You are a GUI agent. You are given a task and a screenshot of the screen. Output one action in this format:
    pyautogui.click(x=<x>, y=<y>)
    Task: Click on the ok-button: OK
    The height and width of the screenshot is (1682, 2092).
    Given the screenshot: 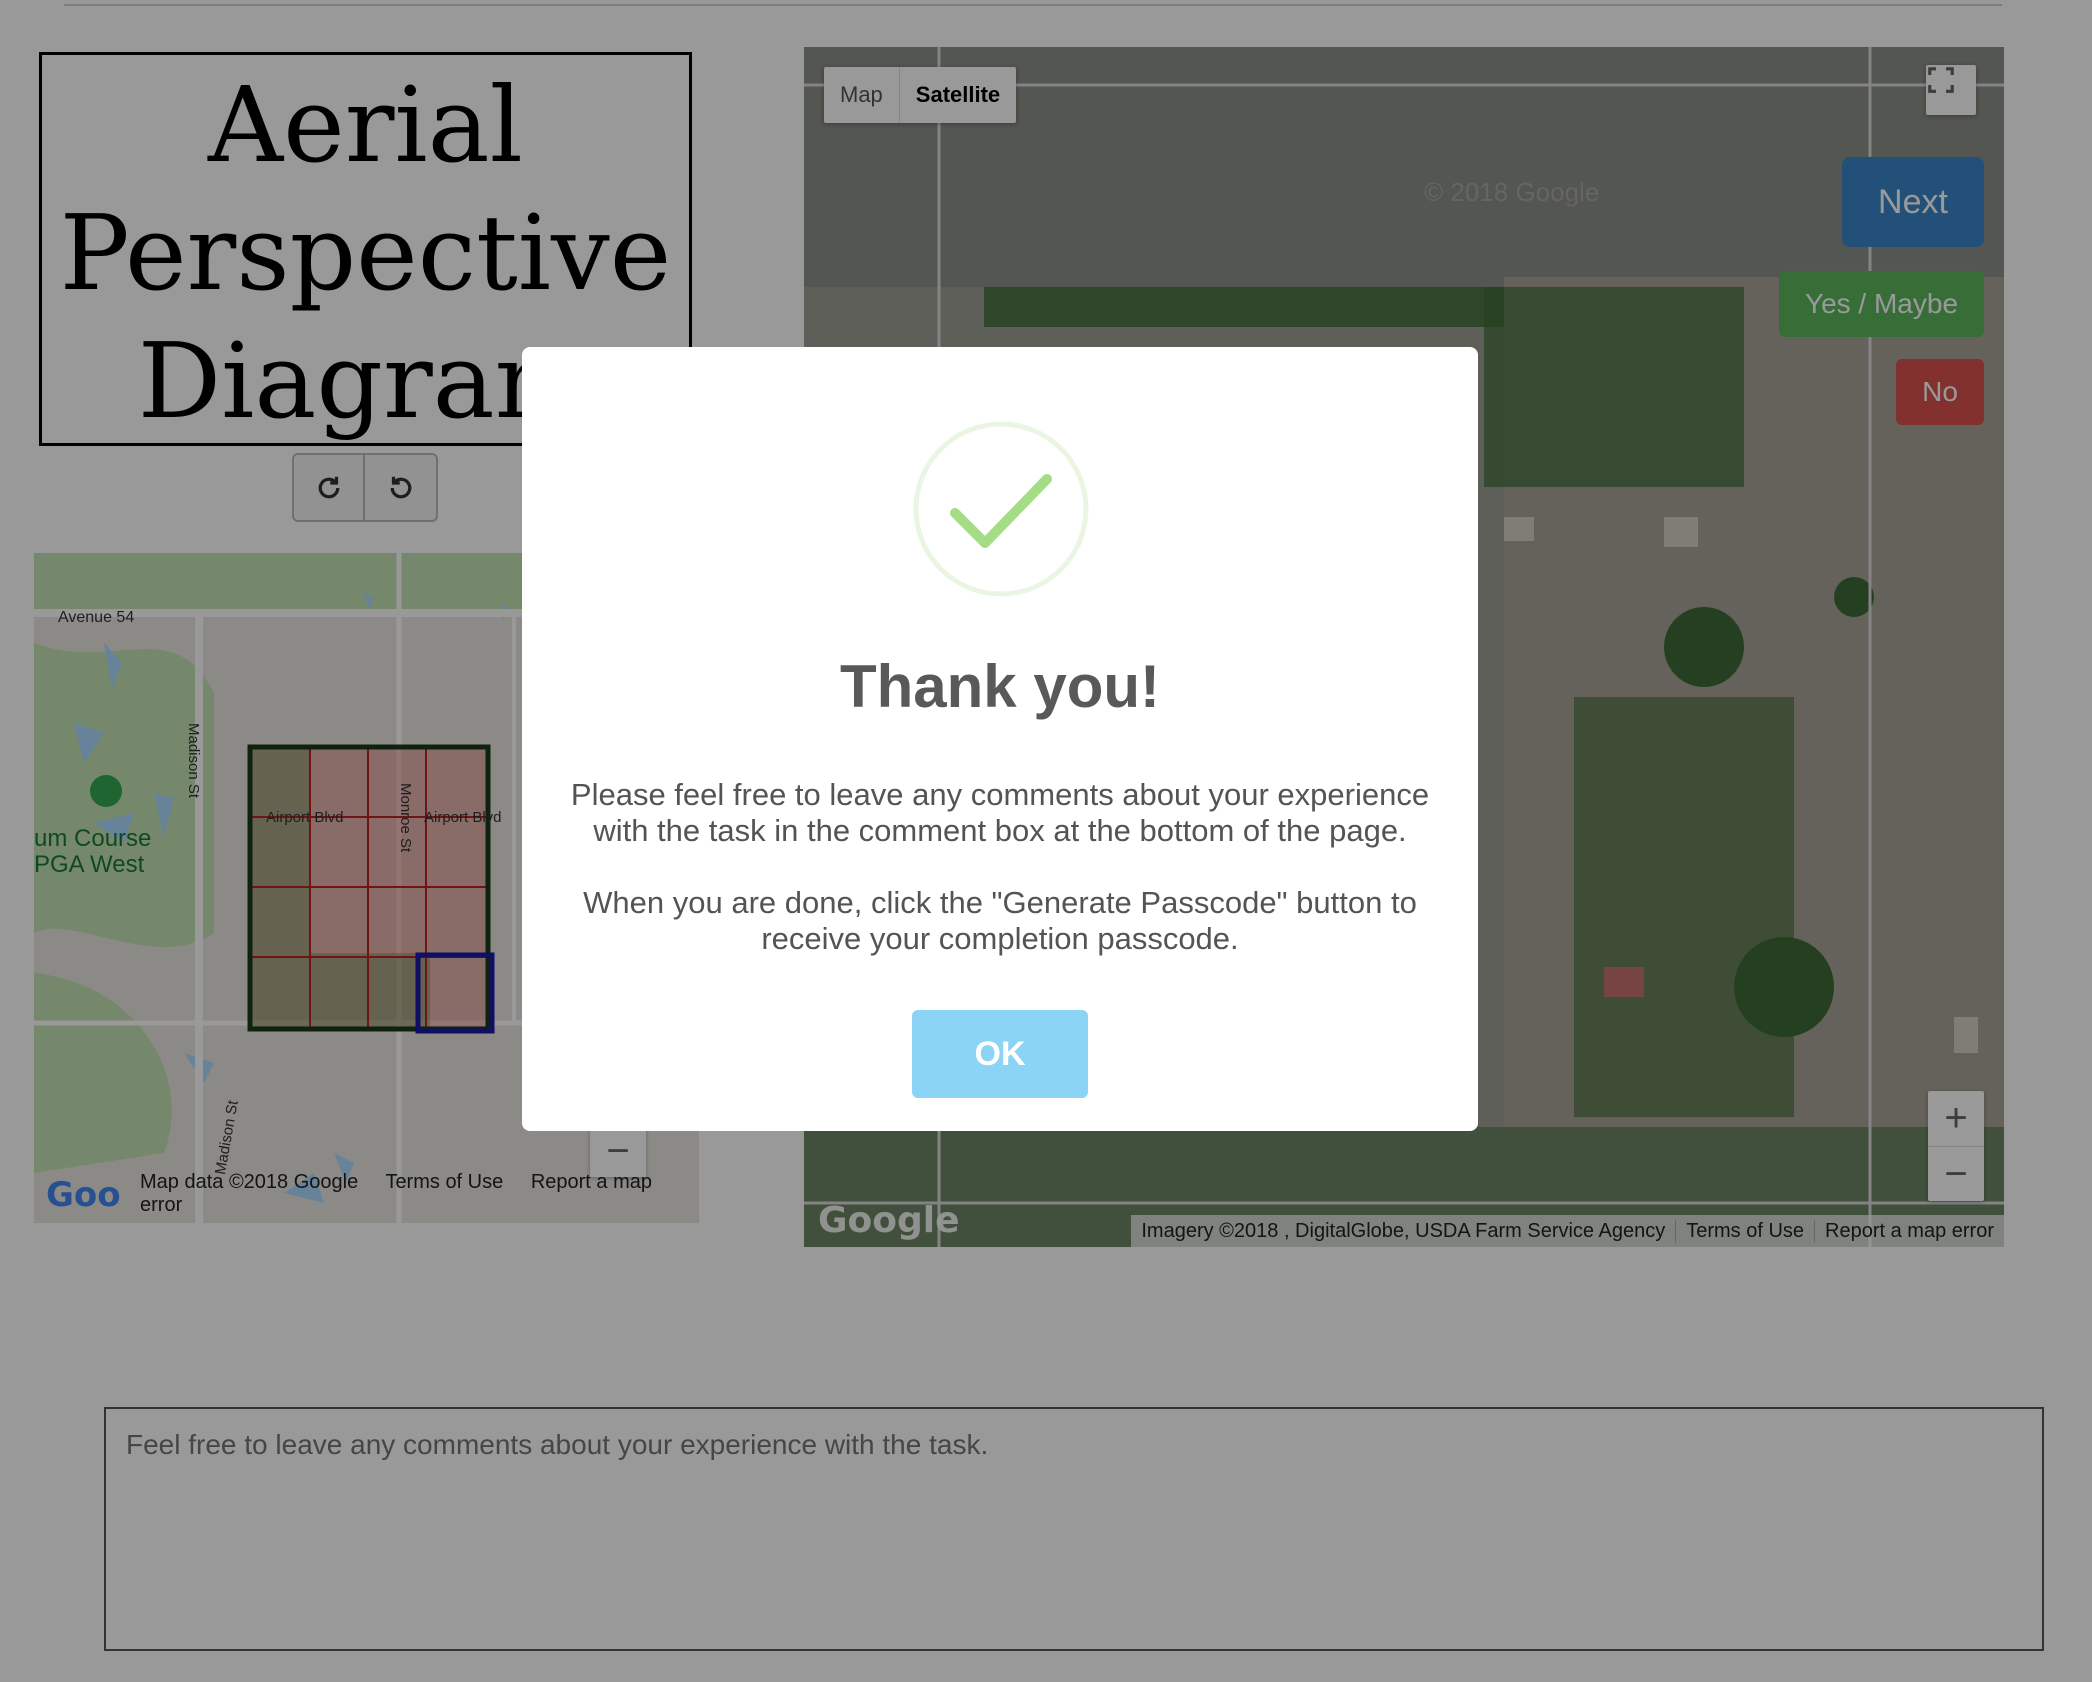 What is the action you would take?
    pyautogui.click(x=1000, y=1054)
    